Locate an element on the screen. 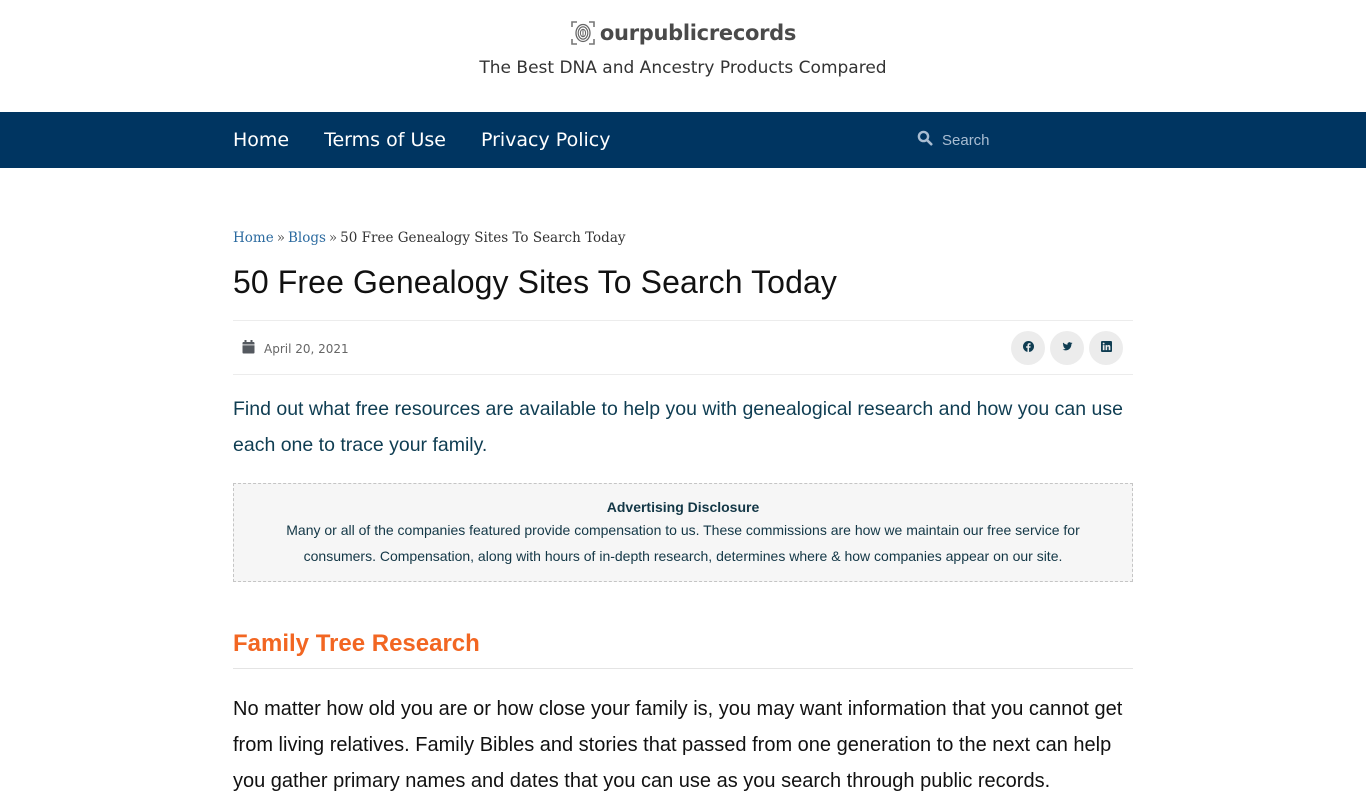 Image resolution: width=1366 pixels, height=799 pixels. post-meta: April 20, 2021 is located at coordinates (683, 347).